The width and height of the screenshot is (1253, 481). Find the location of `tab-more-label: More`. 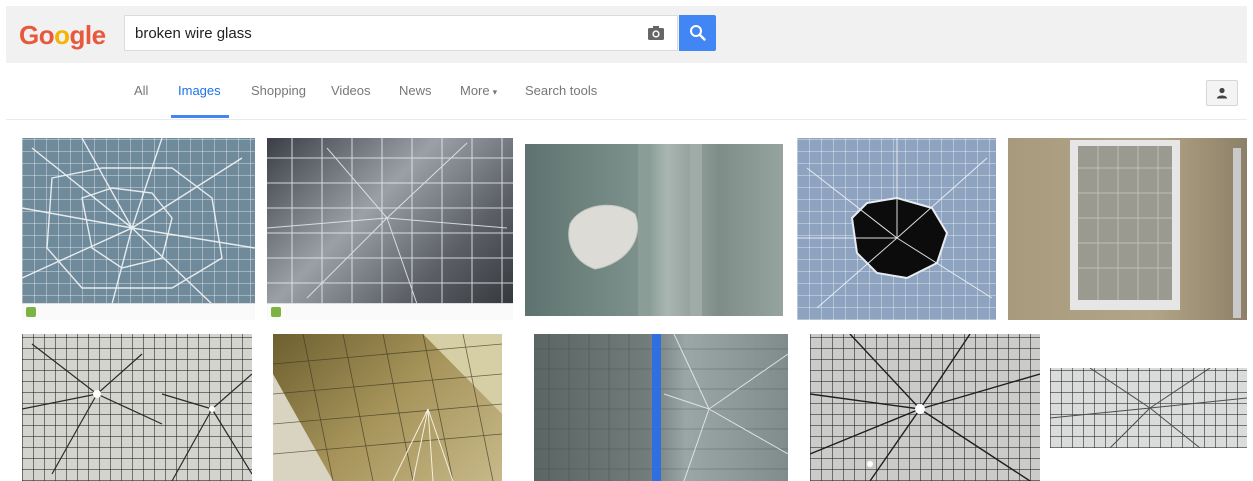

tab-more-label: More is located at coordinates (475, 90).